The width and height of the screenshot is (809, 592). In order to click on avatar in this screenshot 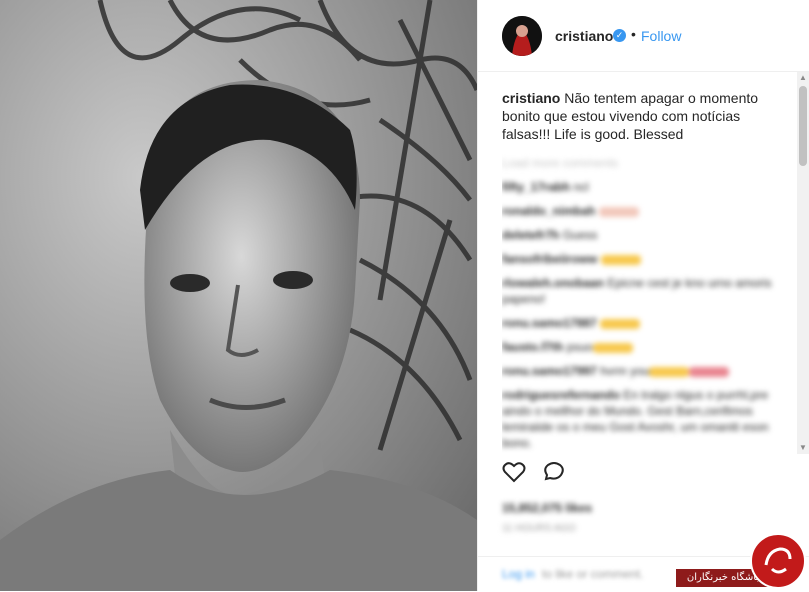, I will do `click(522, 36)`.